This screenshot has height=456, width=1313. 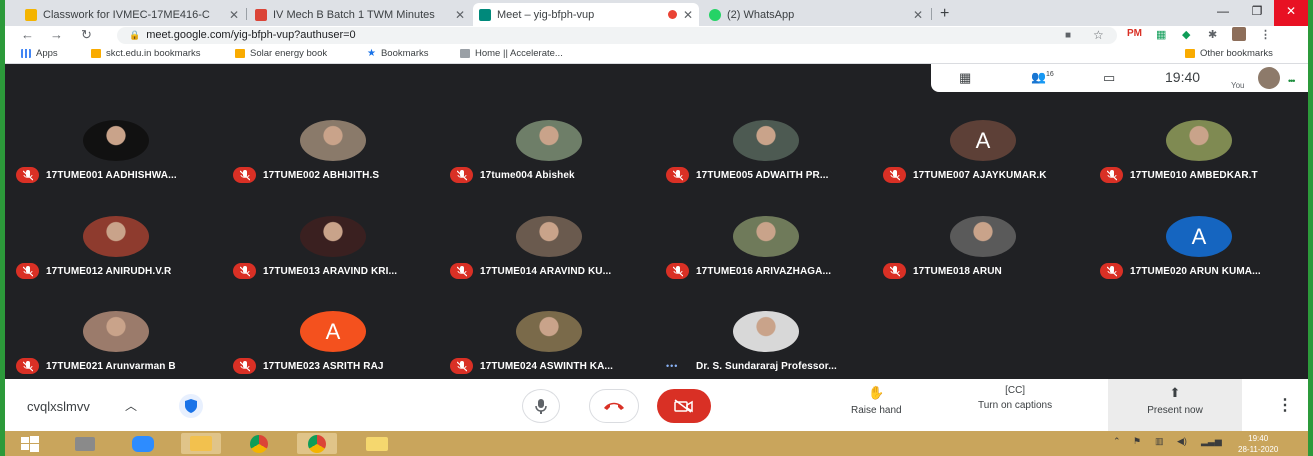 I want to click on captions-button: [CC] Turn on captions, so click(x=1015, y=398).